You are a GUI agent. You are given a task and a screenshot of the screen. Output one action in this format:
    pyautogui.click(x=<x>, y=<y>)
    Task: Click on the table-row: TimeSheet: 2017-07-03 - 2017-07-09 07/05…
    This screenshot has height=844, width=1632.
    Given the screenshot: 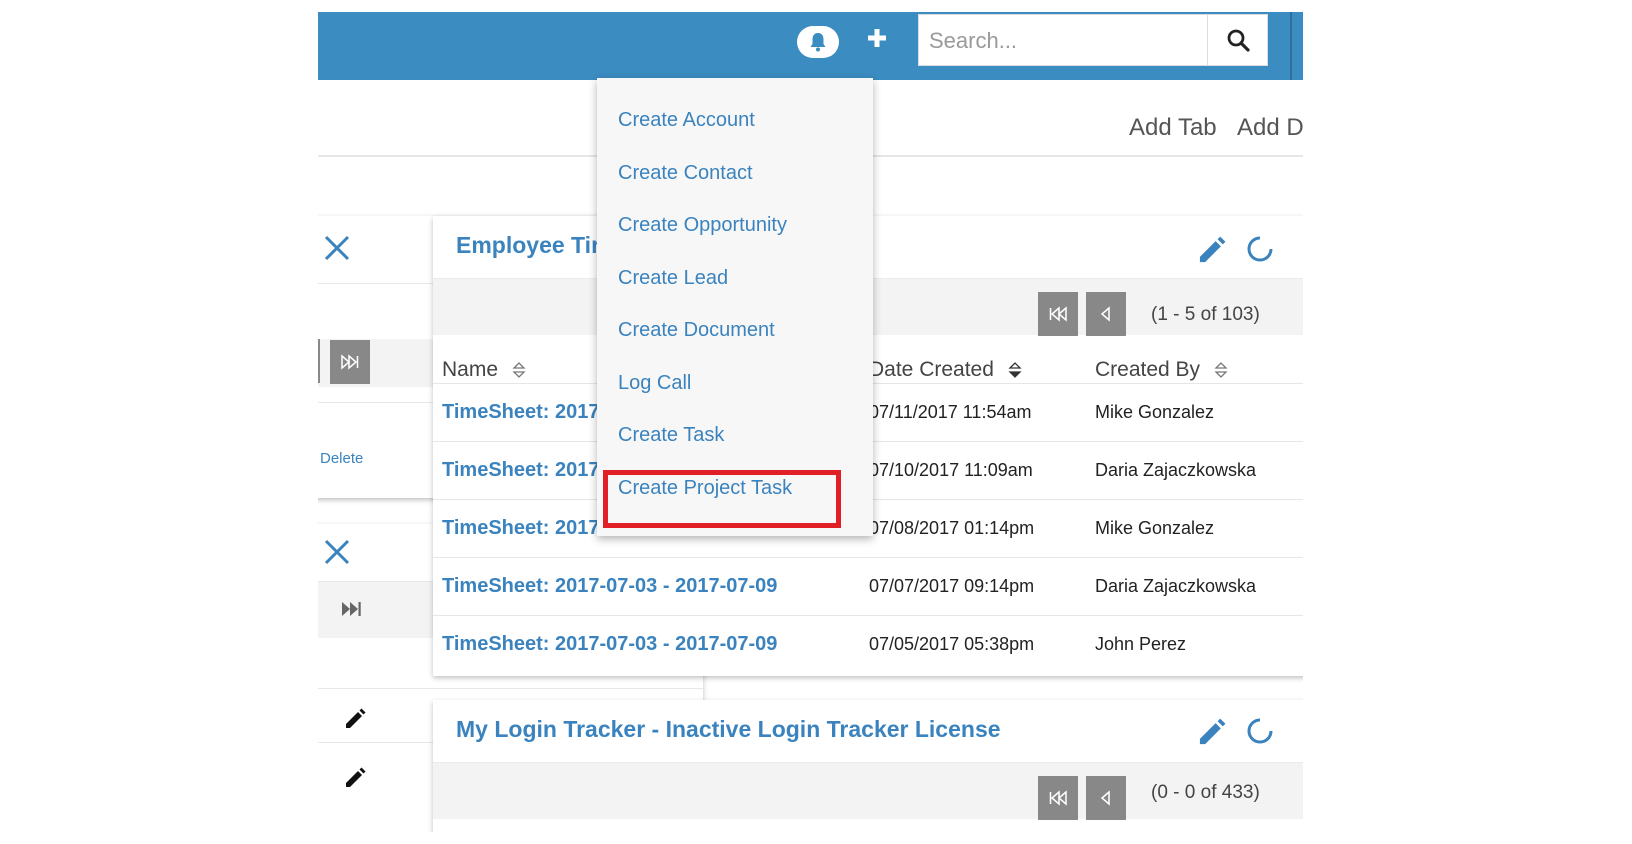 What is the action you would take?
    pyautogui.click(x=868, y=644)
    